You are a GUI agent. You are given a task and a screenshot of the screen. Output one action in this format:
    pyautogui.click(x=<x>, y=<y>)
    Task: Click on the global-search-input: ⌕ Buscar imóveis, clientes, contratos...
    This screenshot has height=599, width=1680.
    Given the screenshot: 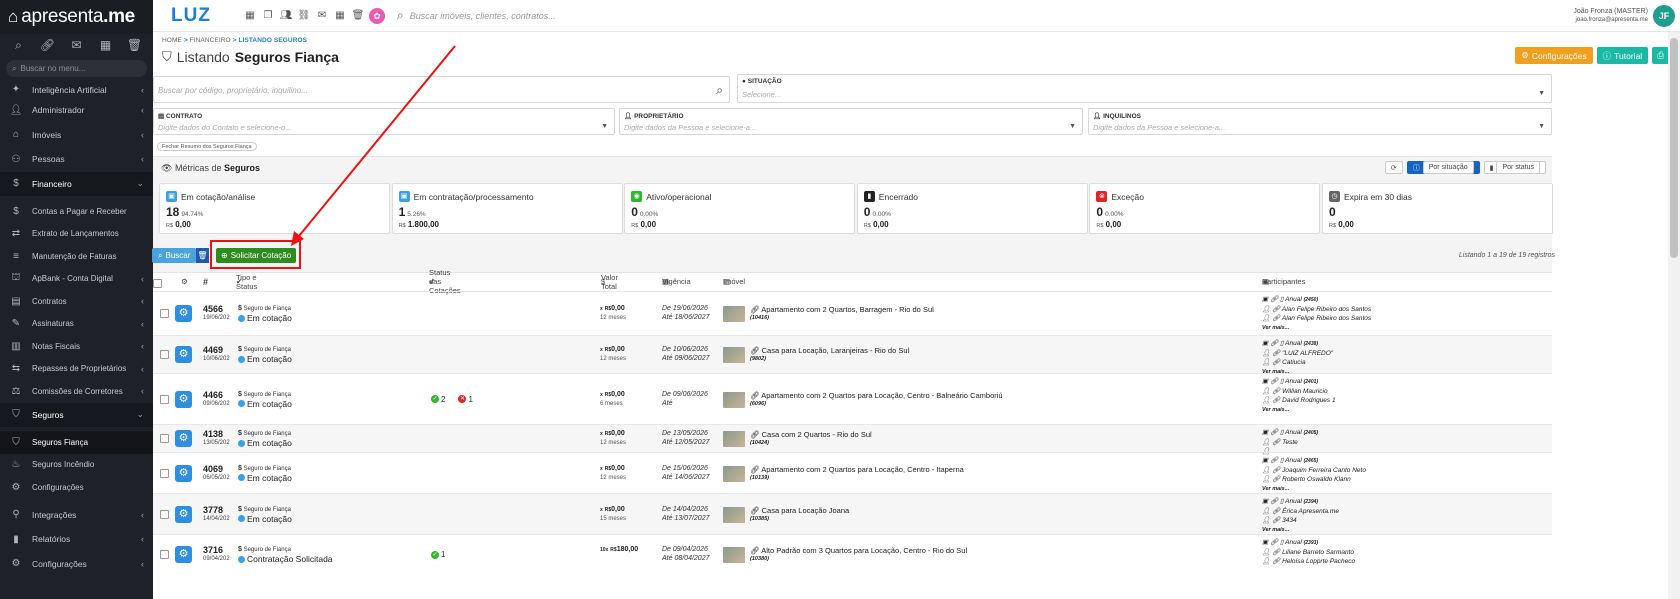 What is the action you would take?
    pyautogui.click(x=476, y=15)
    